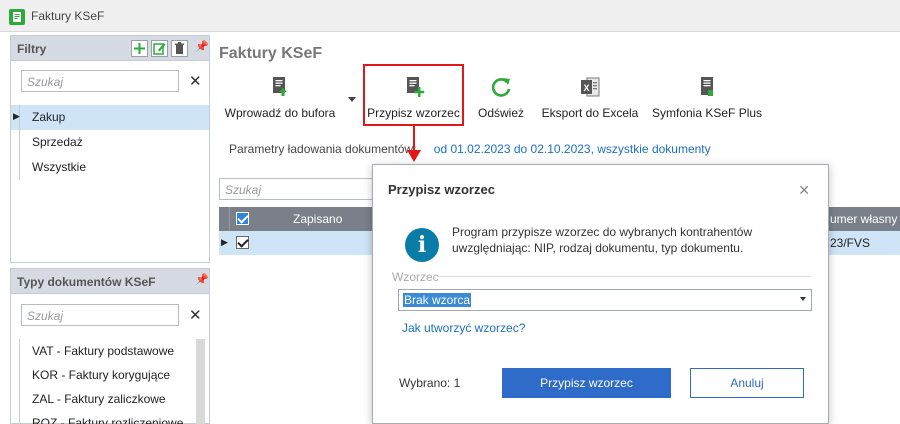 The image size is (900, 424). Describe the element at coordinates (59, 167) in the screenshot. I see `filter-item-label: Wszystkie` at that location.